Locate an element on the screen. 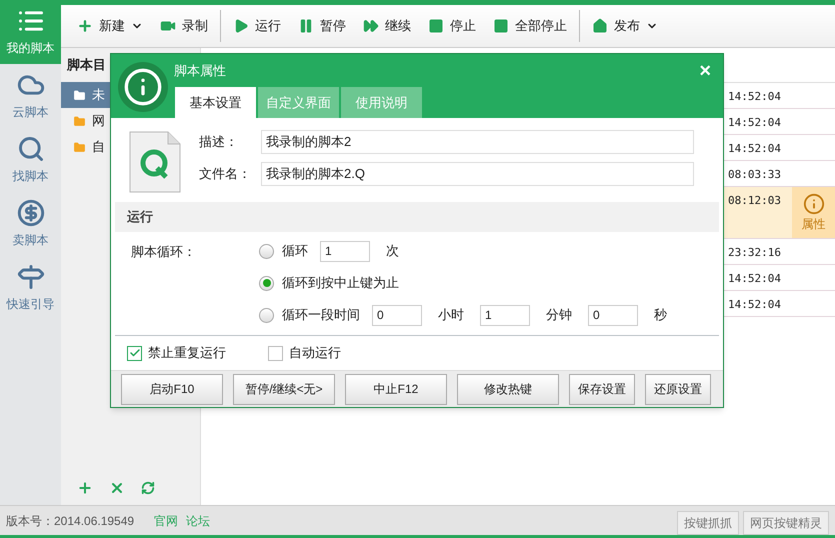  checkbox-label: 自动运行 is located at coordinates (315, 353).